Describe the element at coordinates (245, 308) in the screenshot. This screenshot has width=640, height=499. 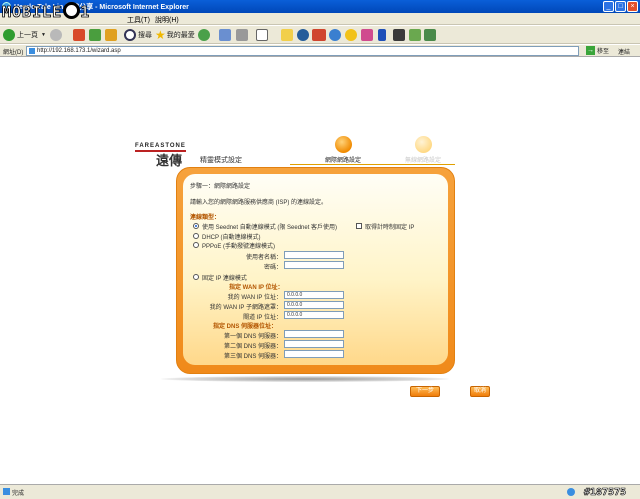
I see `subnet-label: 我的 WAN IP 子網路遮罩：` at that location.